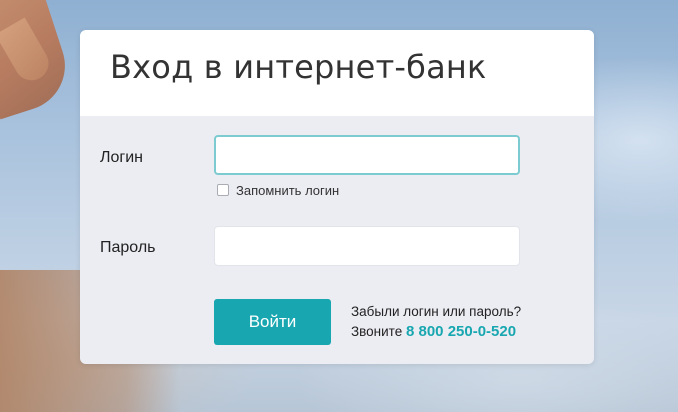  Describe the element at coordinates (287, 190) in the screenshot. I see `remember-login-label: Запомнить логин` at that location.